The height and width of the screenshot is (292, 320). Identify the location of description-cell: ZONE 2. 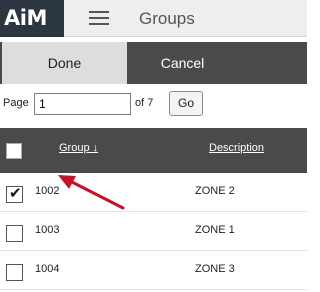
(215, 191).